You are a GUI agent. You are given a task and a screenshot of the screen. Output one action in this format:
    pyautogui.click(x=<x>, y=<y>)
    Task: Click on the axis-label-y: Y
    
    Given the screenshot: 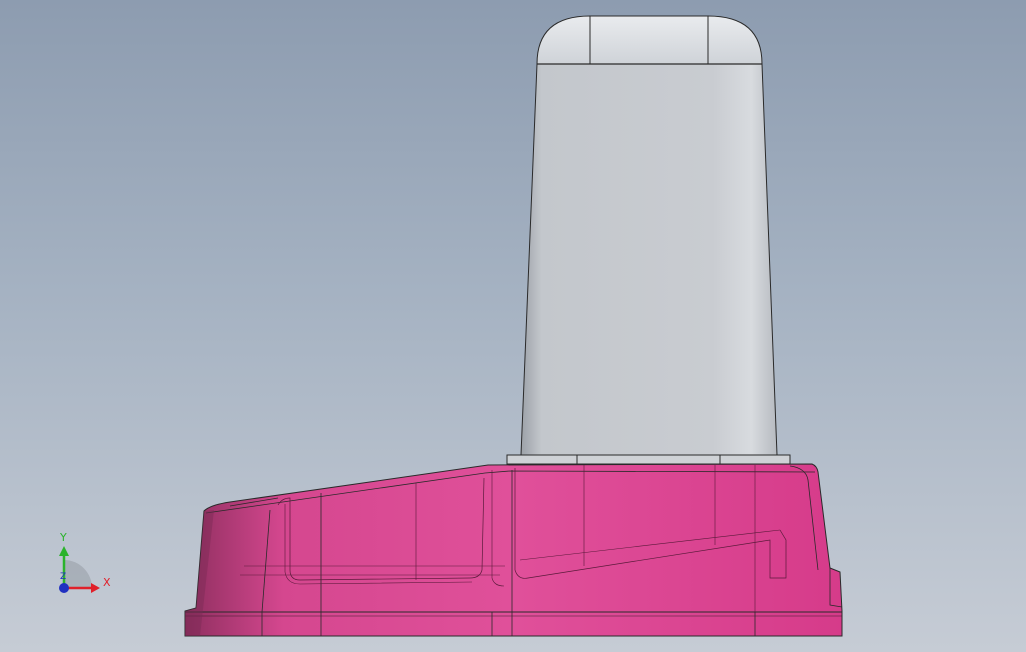 What is the action you would take?
    pyautogui.click(x=63, y=537)
    